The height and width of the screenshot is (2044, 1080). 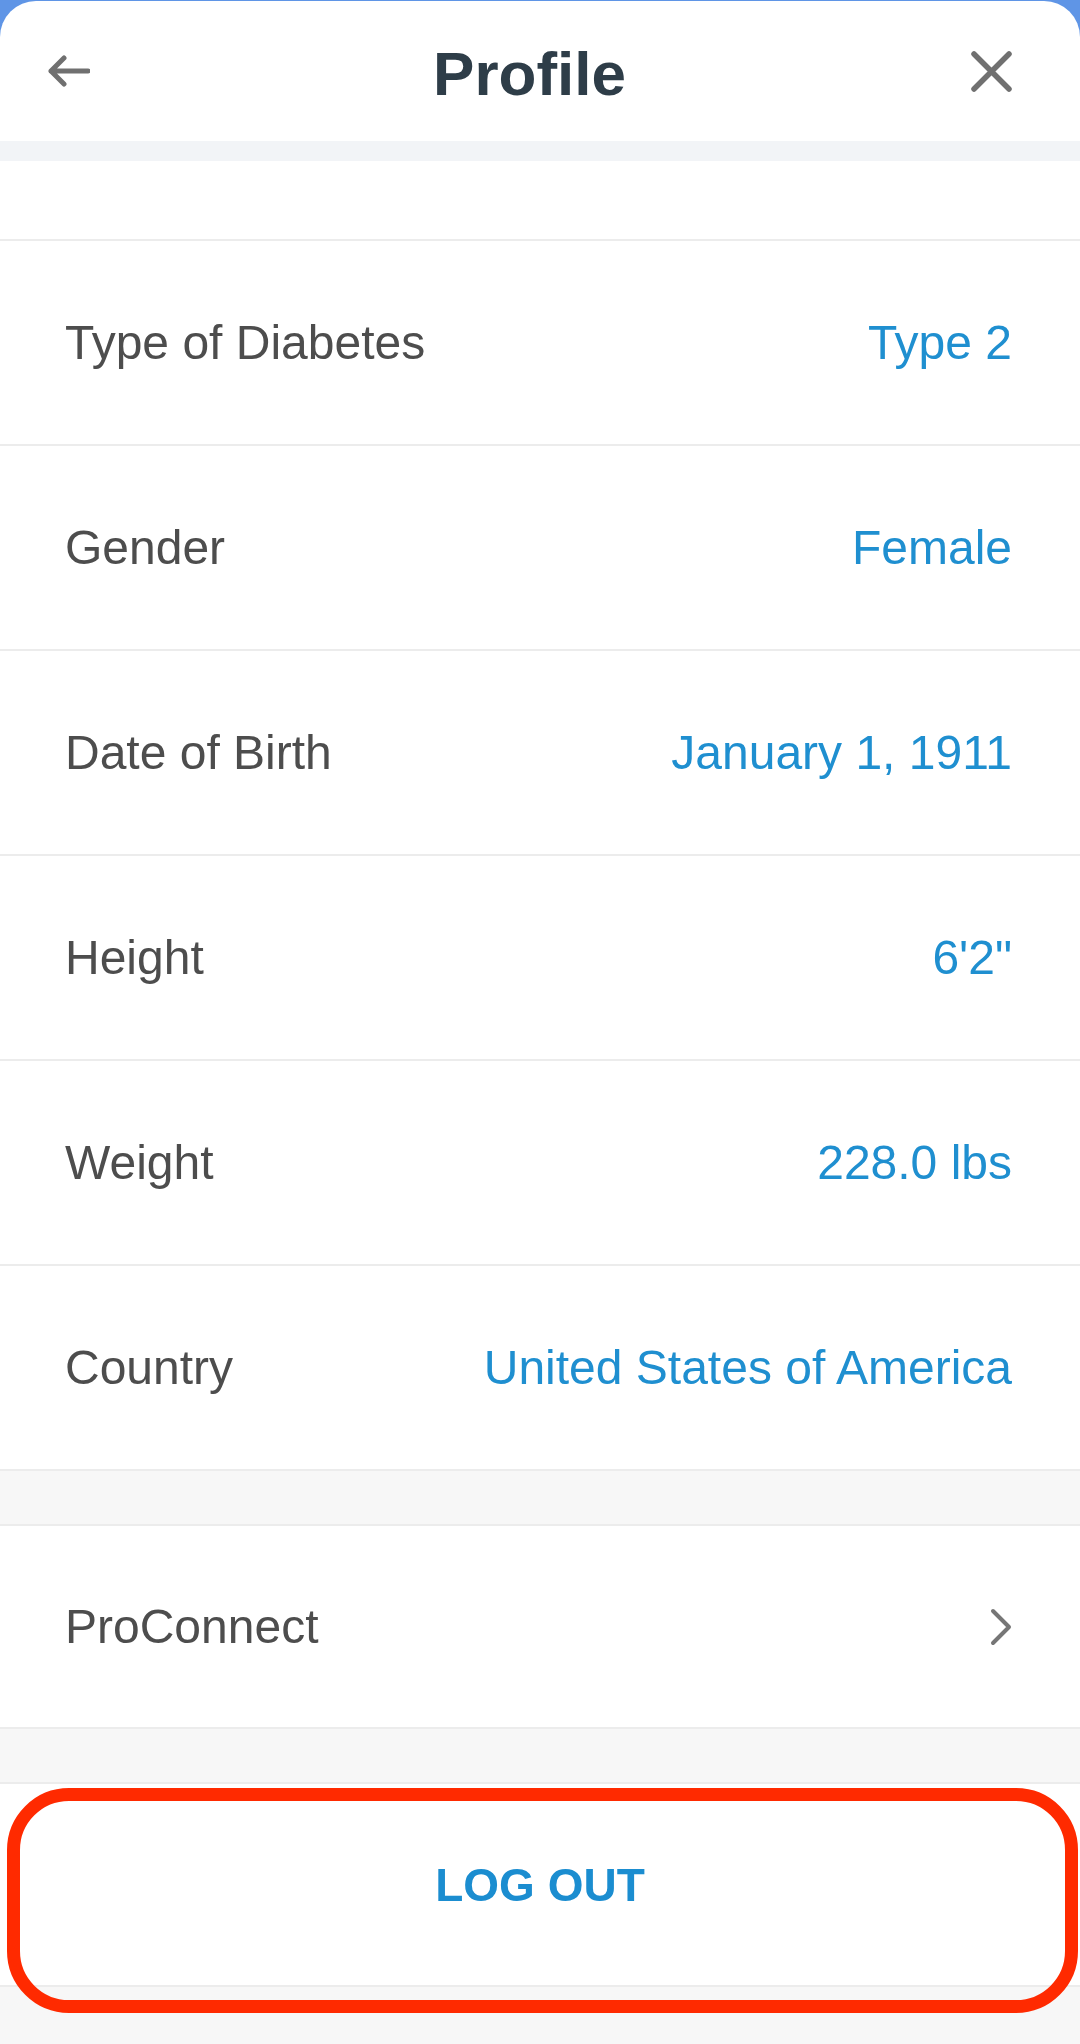 What do you see at coordinates (245, 342) in the screenshot?
I see `field-label: Type of Diabetes` at bounding box center [245, 342].